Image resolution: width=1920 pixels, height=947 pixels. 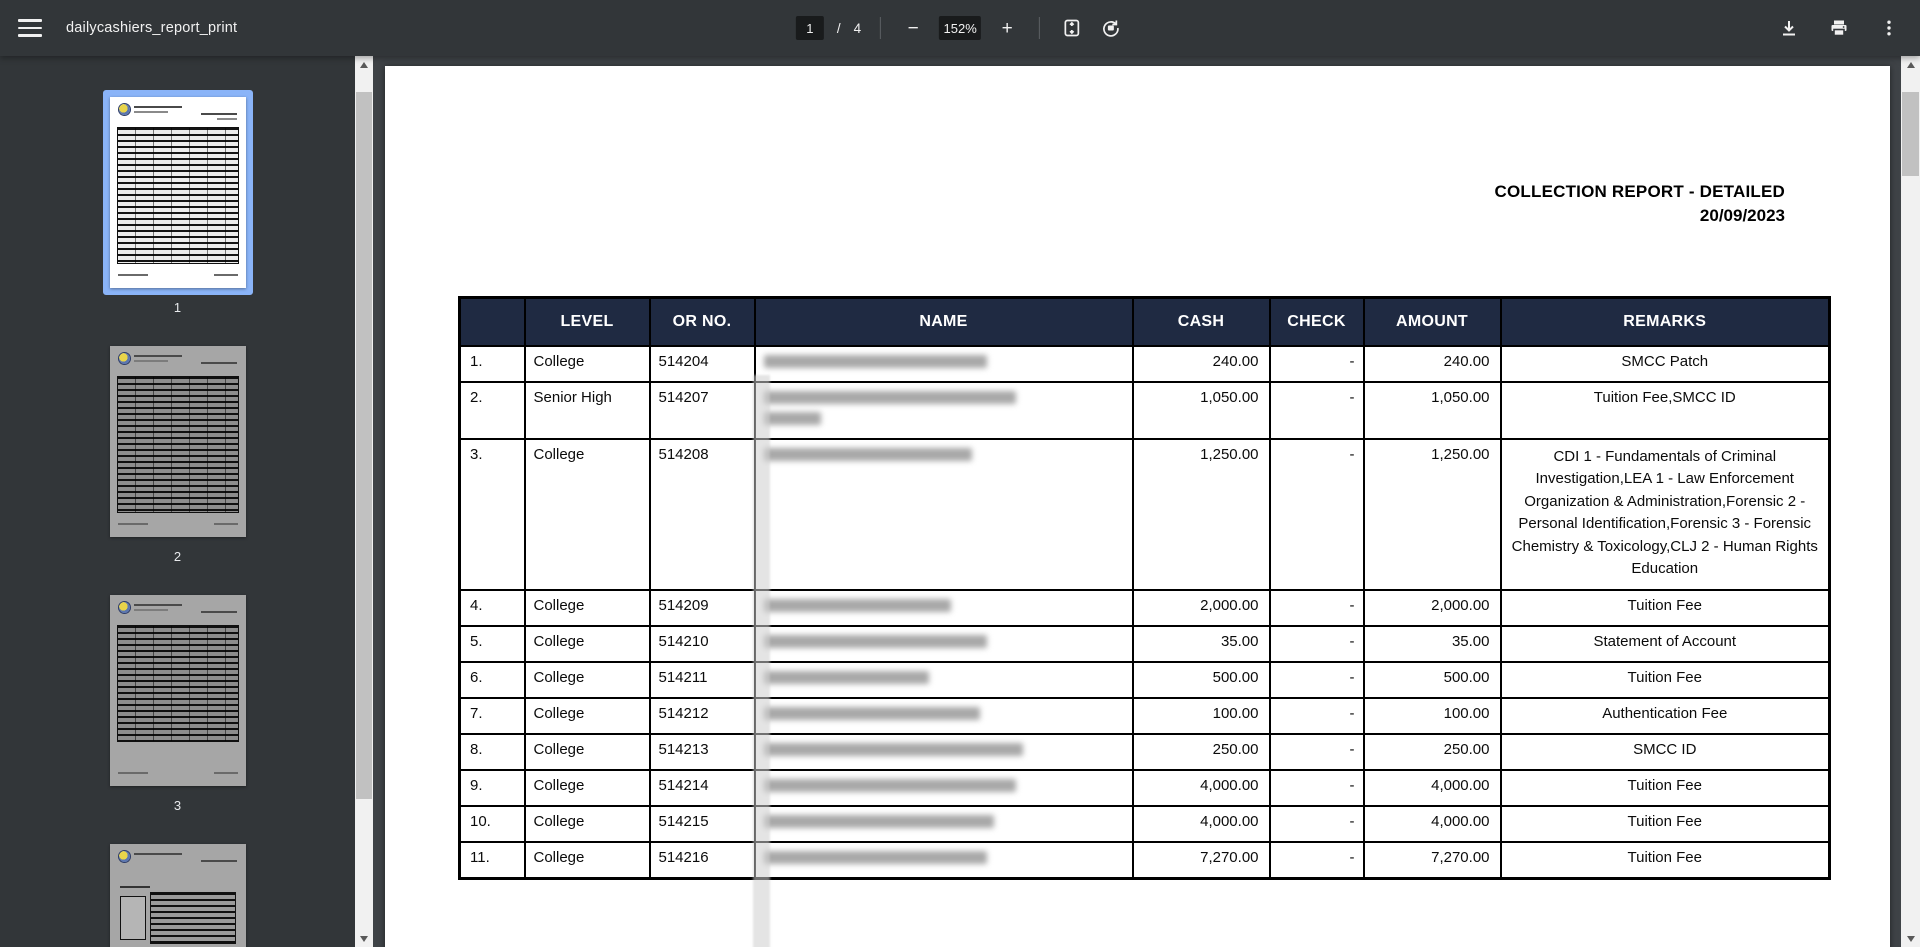 What do you see at coordinates (177, 307) in the screenshot?
I see `thumbnail-label: 1` at bounding box center [177, 307].